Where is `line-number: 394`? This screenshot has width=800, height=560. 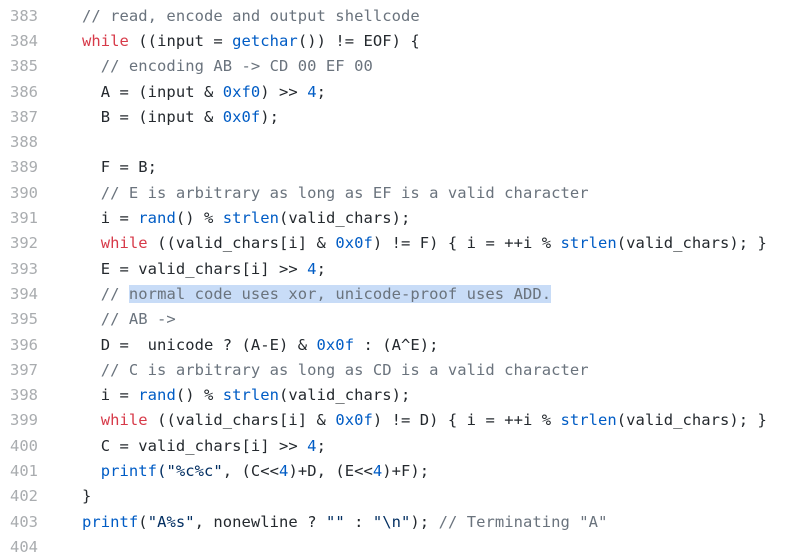
line-number: 394 is located at coordinates (19, 294).